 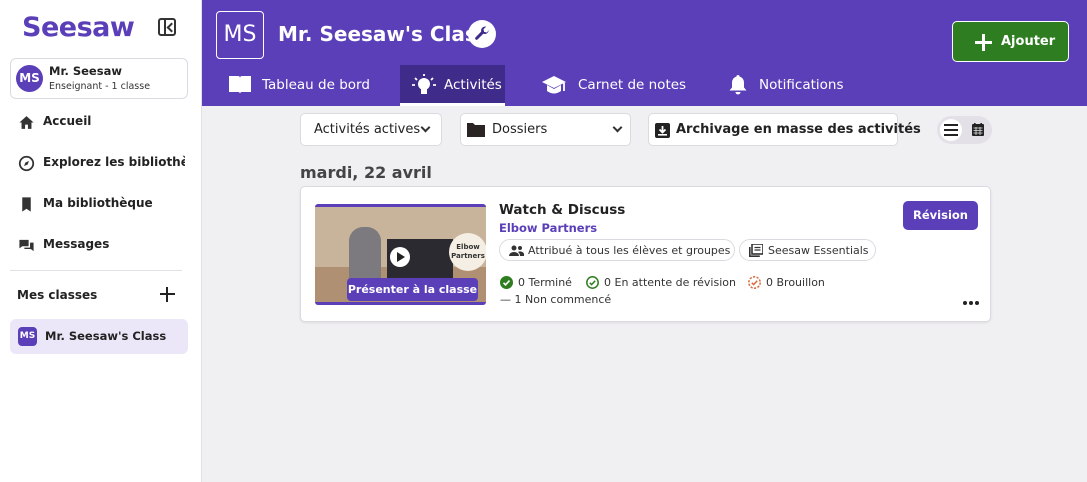 I want to click on archive-icon, so click(x=662, y=130).